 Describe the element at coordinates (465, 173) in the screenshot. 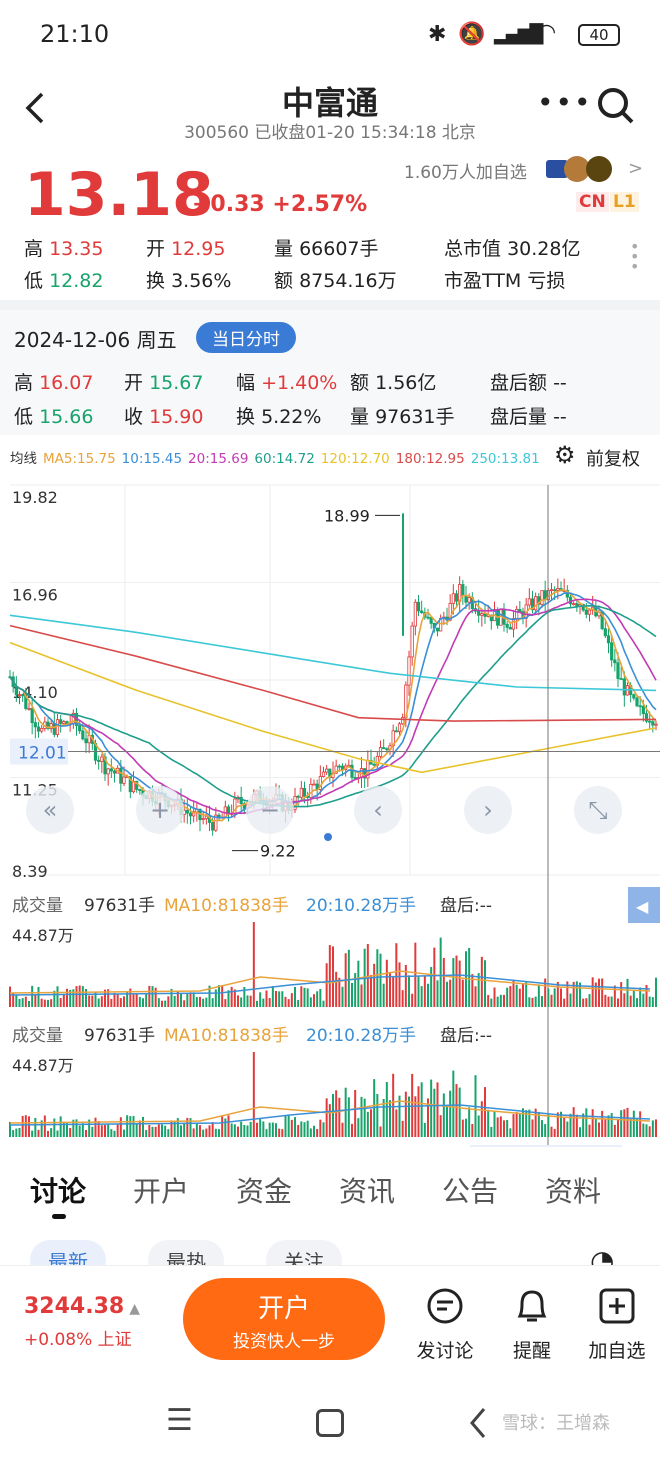

I see `followers-count: 1.60万人加自选` at that location.